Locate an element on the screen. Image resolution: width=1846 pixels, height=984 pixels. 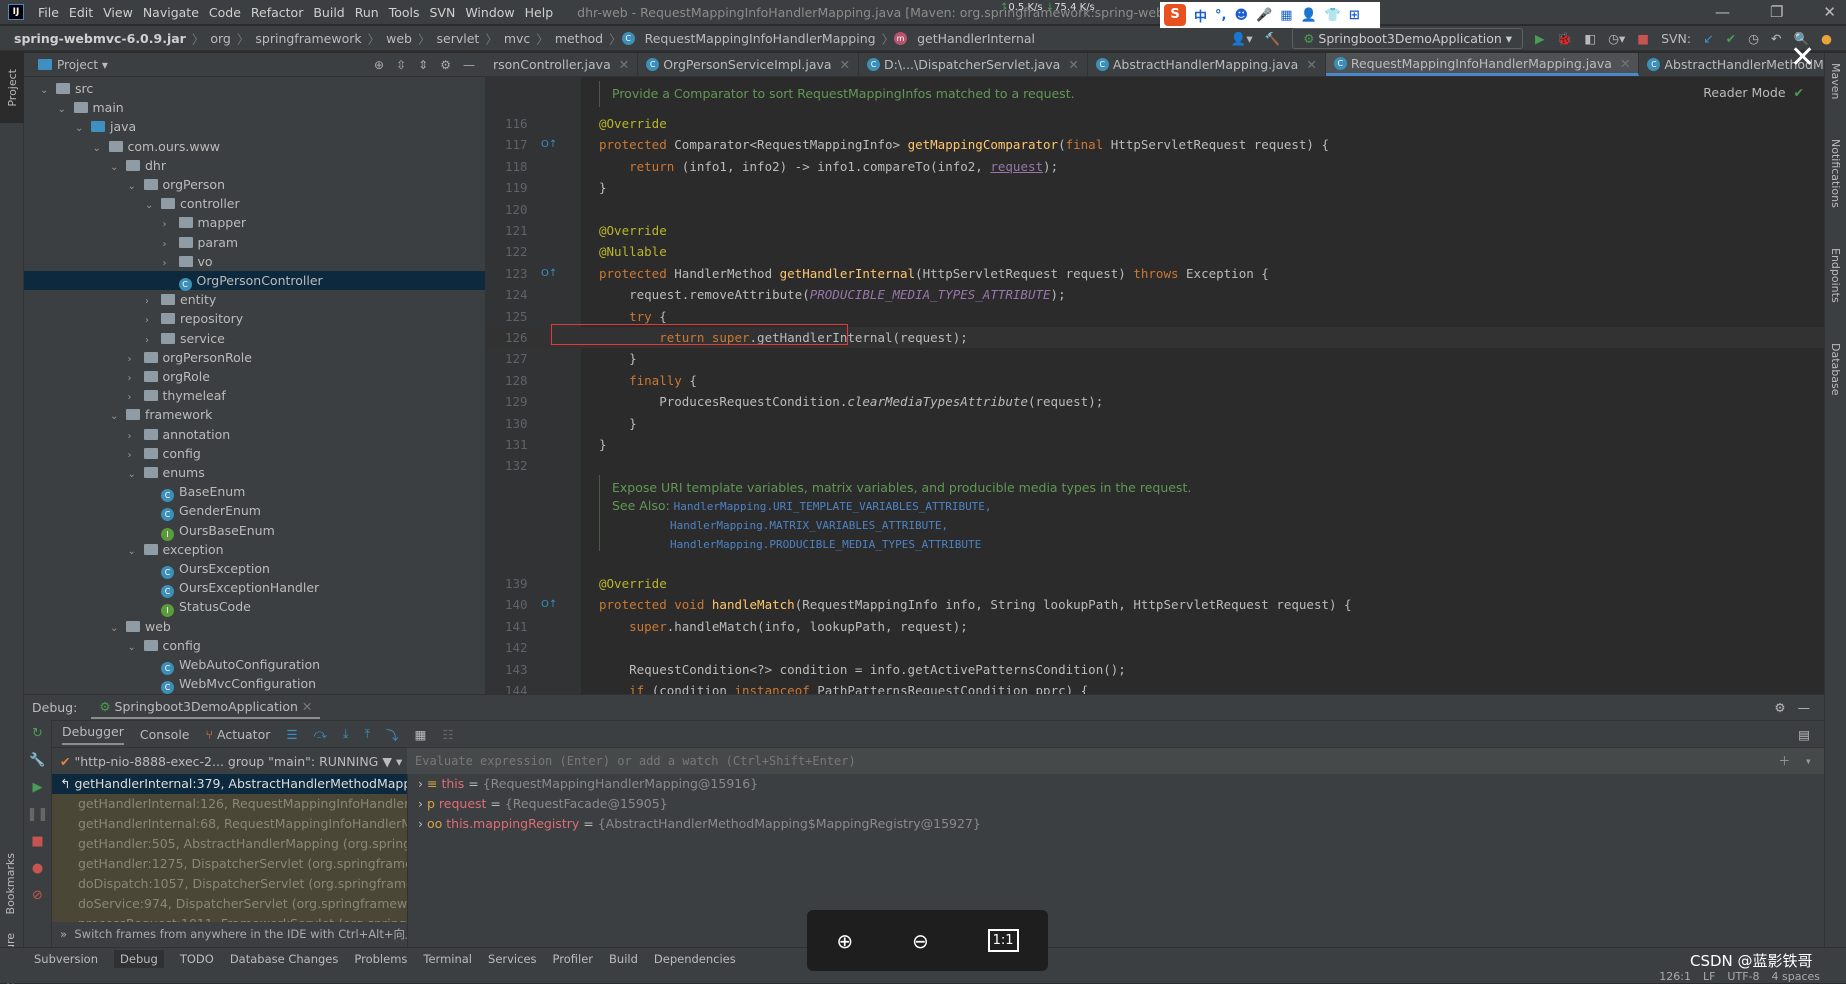
tree-item: ⌄ src is located at coordinates (254, 88).